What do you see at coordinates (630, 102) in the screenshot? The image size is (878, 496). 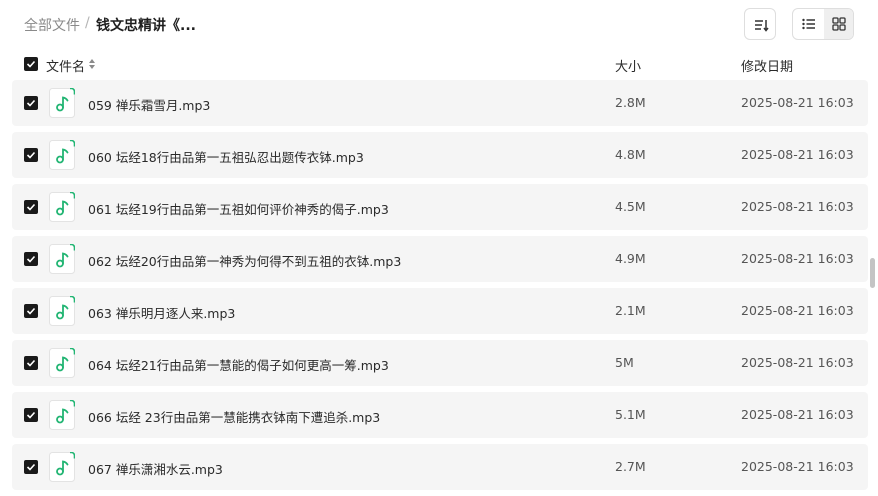 I see `file-size: 2.8M` at bounding box center [630, 102].